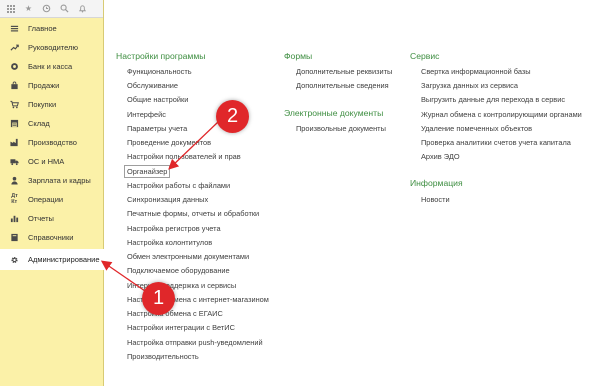  I want to click on link-posting-documents: Проведение документов, so click(169, 142).